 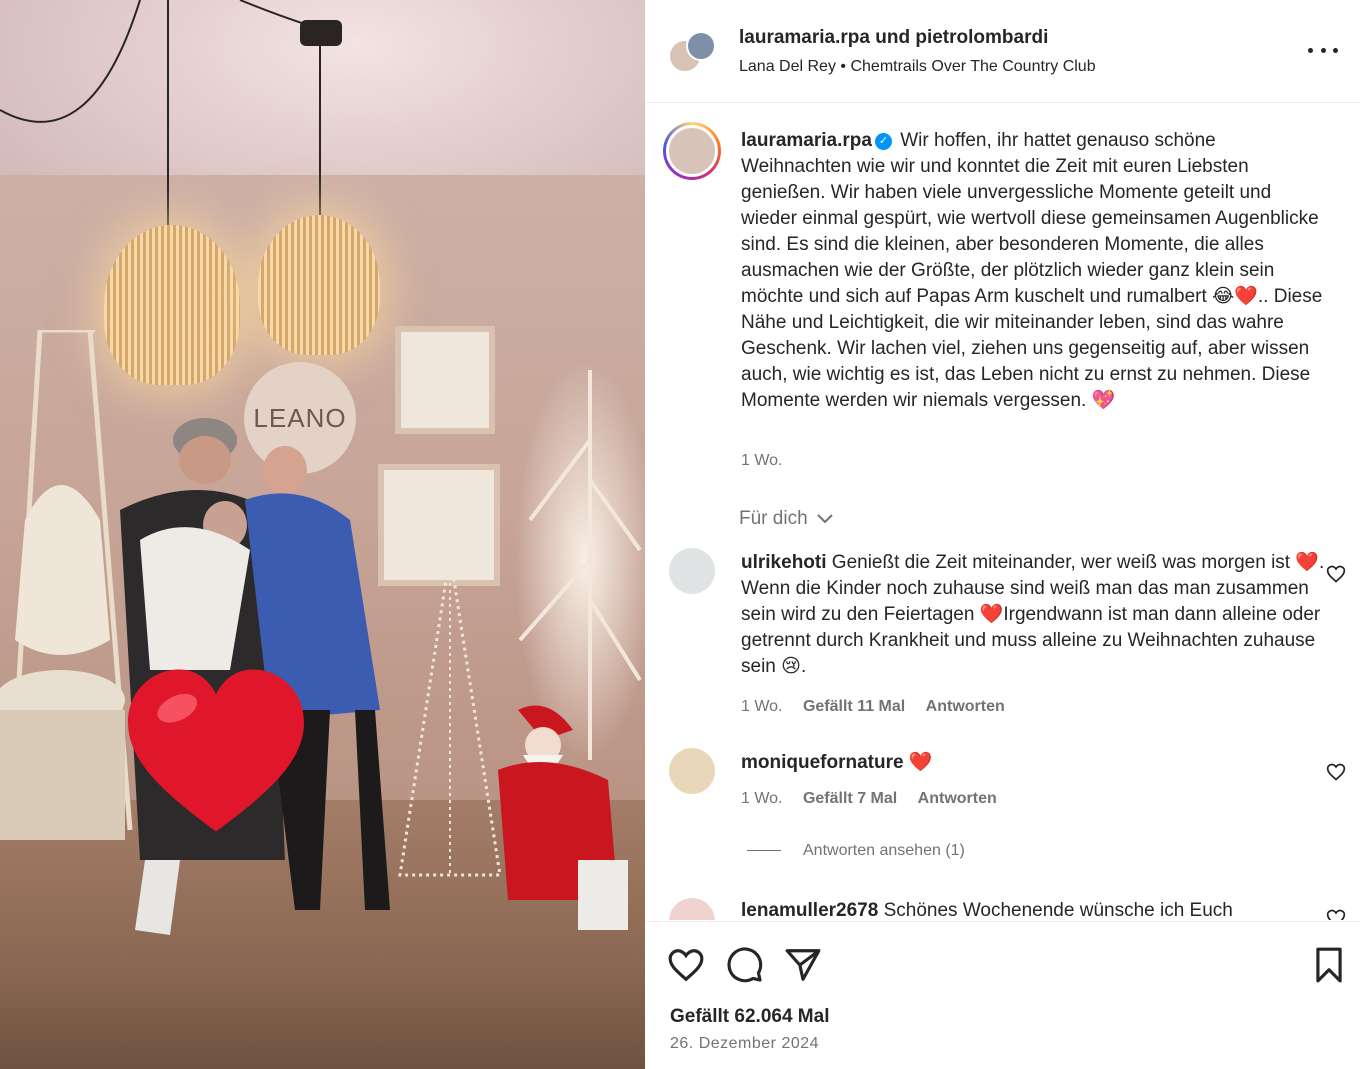 What do you see at coordinates (216, 750) in the screenshot?
I see `heart-sticker` at bounding box center [216, 750].